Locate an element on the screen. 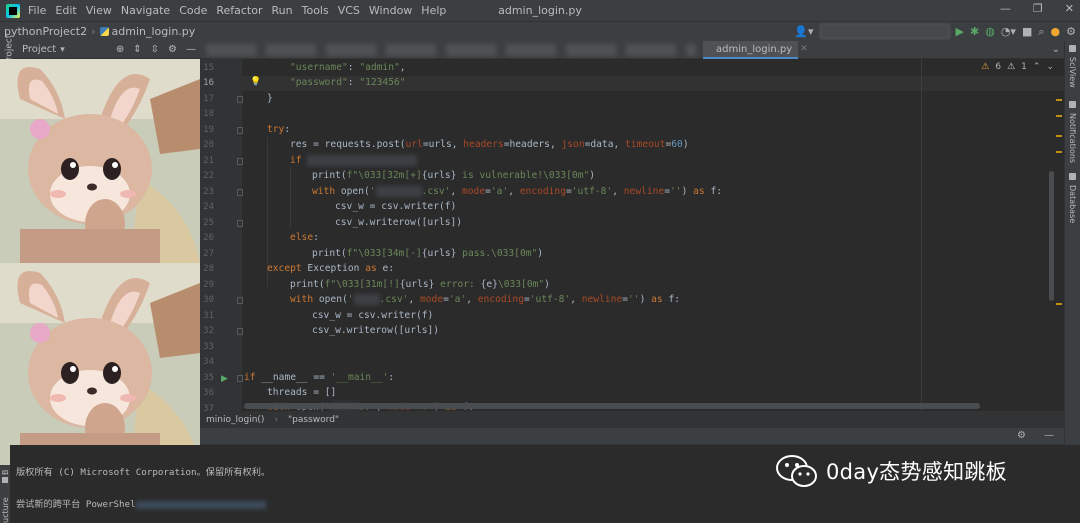 Image resolution: width=1080 pixels, height=523 pixels. menu-code: Code is located at coordinates (193, 10).